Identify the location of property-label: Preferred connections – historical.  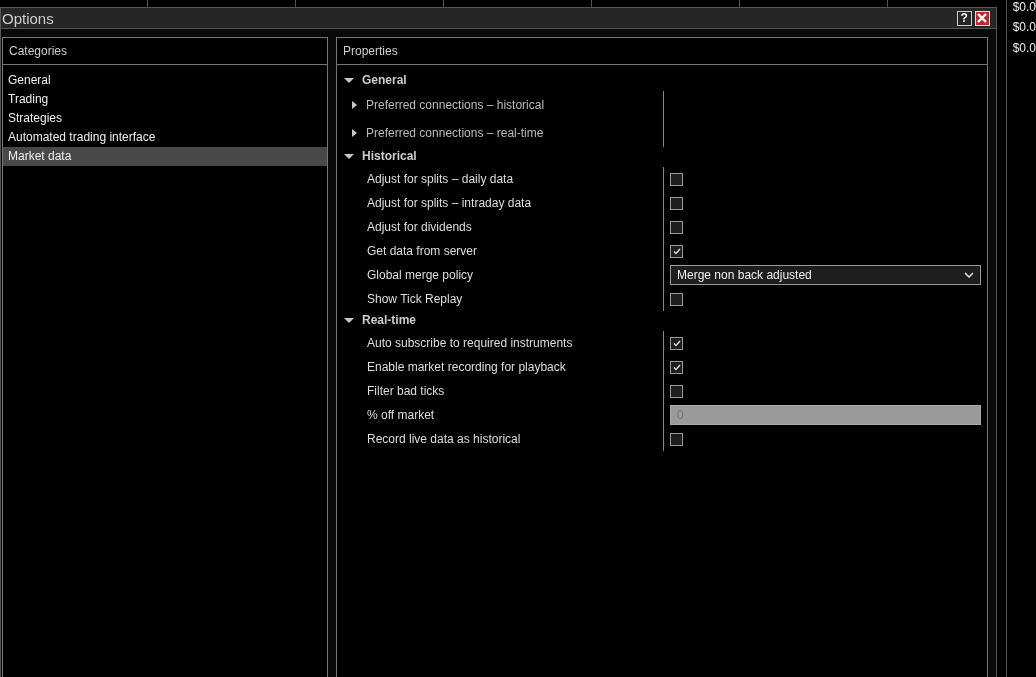
(455, 105).